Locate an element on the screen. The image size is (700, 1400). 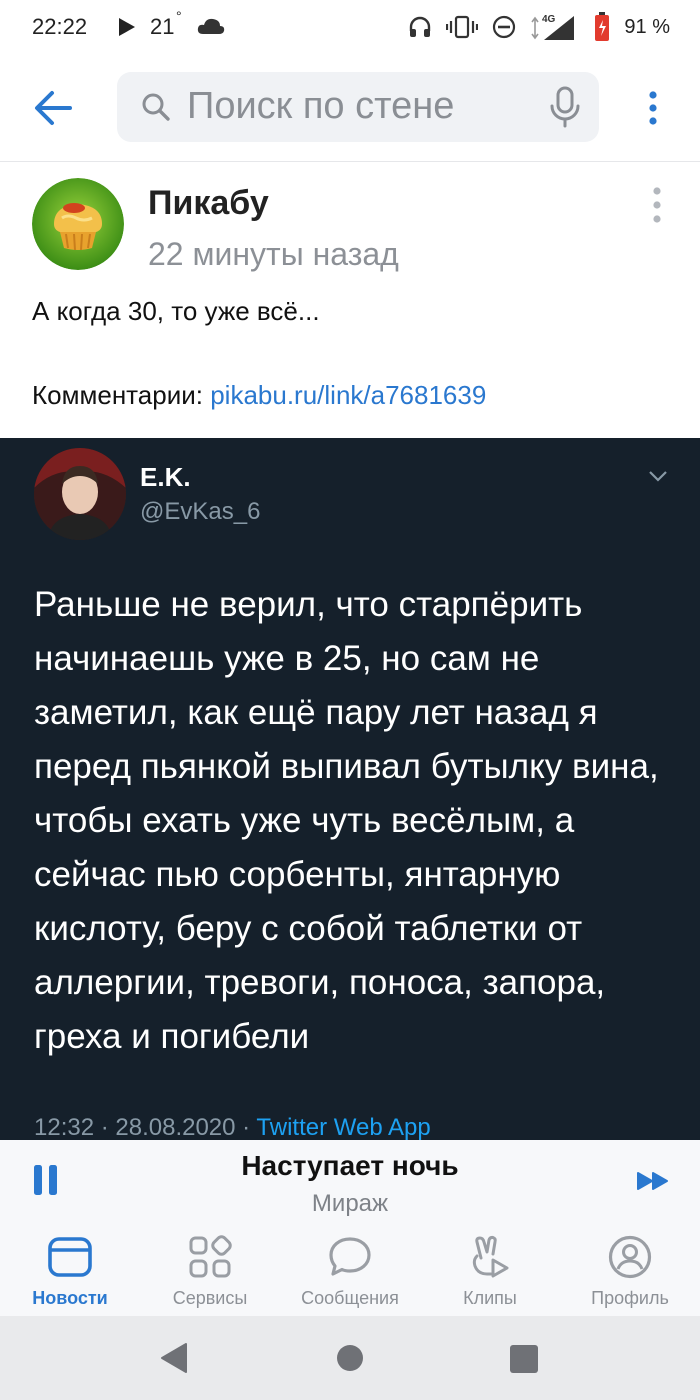
comments-link: pikabu.ru/link/a7681639 is located at coordinates (348, 395).